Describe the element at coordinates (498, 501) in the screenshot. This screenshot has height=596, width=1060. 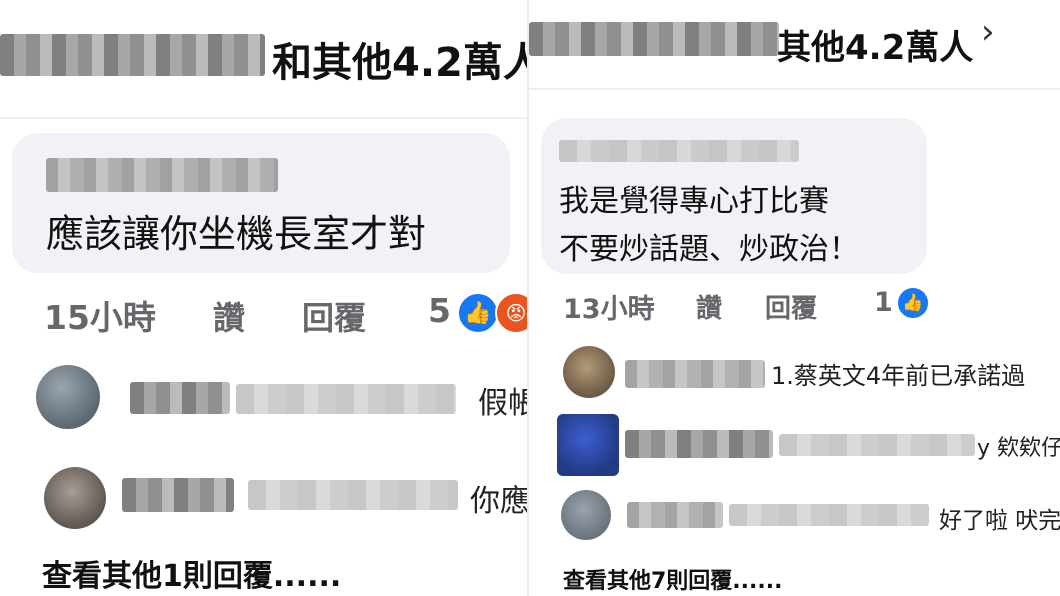
I see `reply-text: 你應` at that location.